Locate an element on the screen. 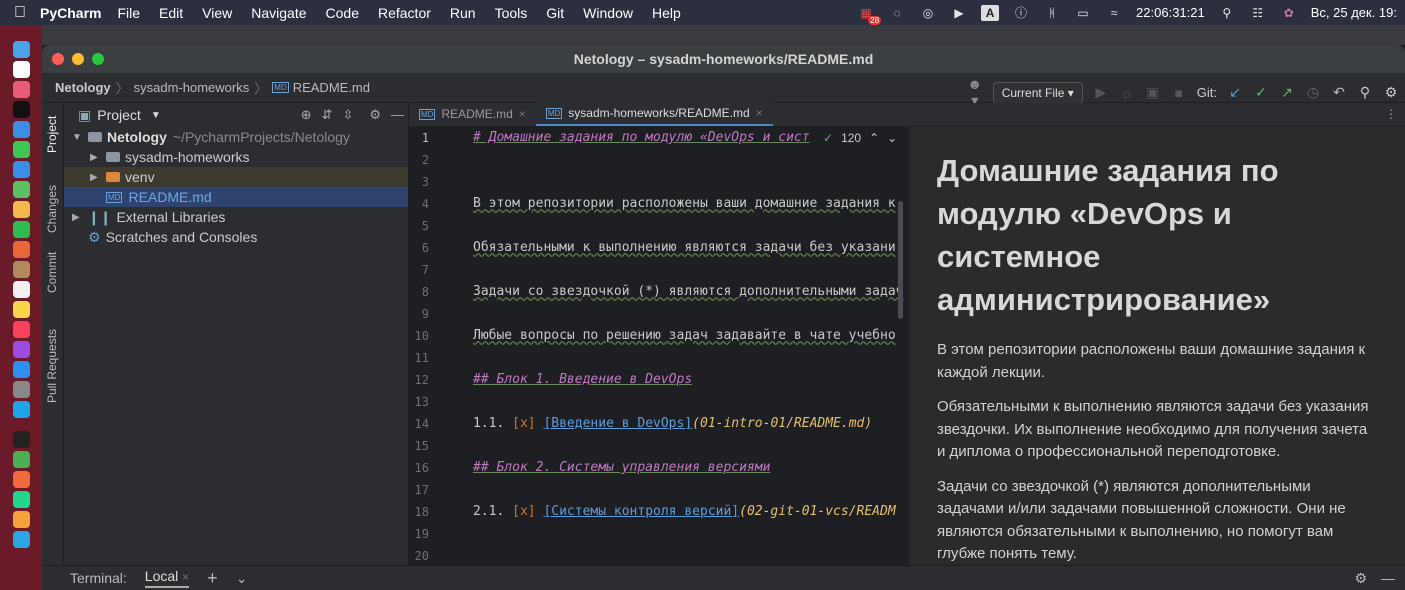 This screenshot has width=1405, height=590. safari-icon is located at coordinates (21, 129).